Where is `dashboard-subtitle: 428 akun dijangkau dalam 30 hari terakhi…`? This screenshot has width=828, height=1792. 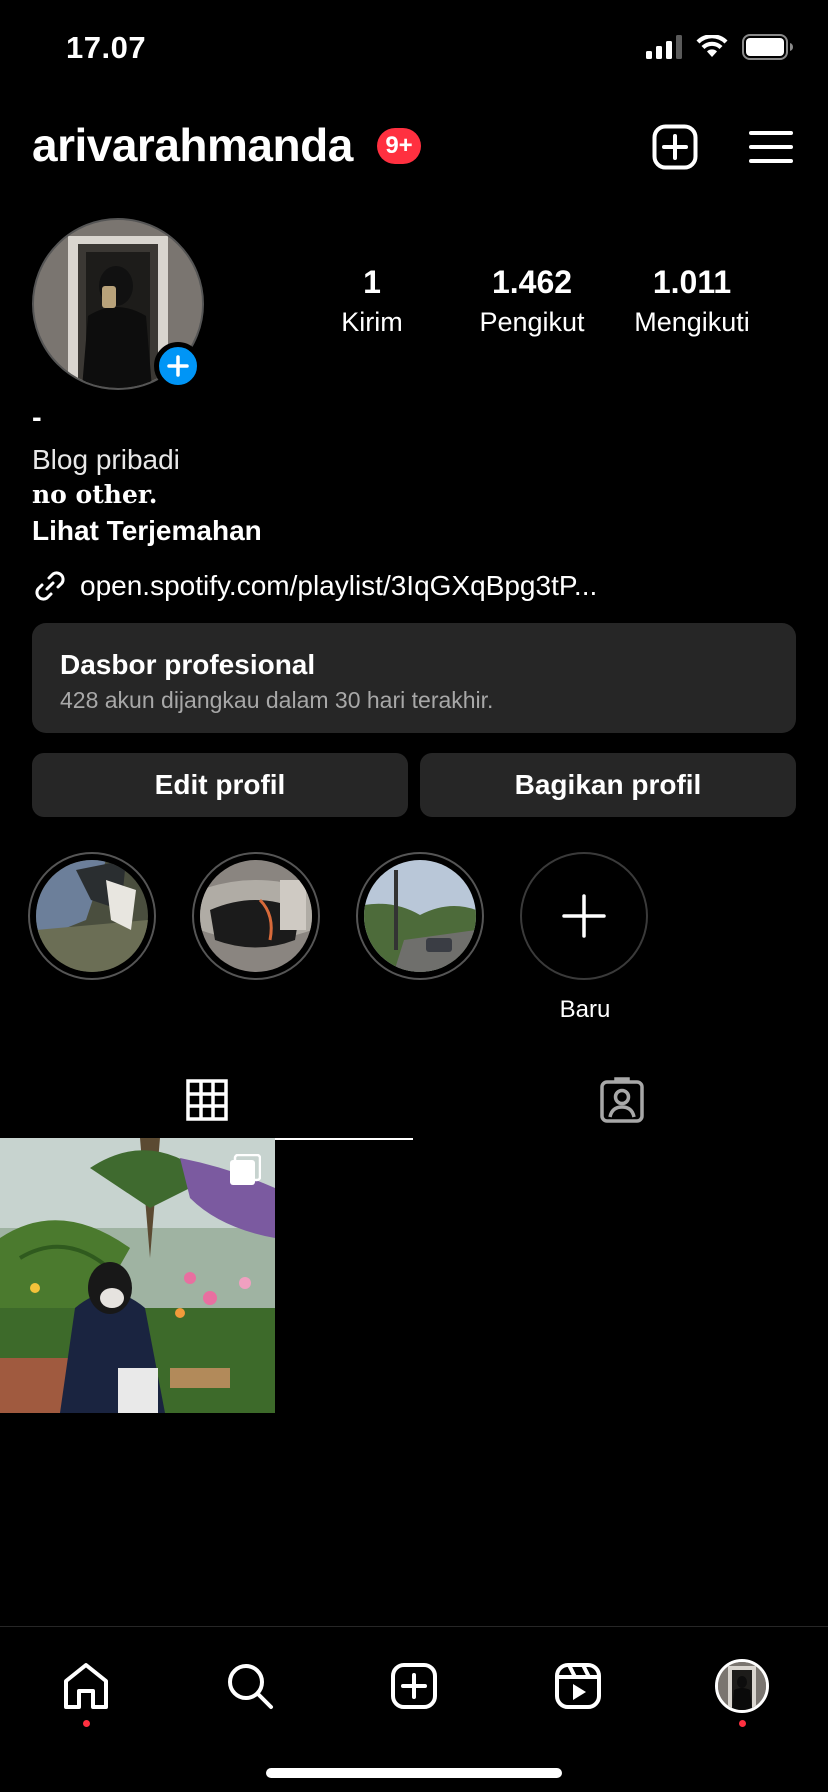 dashboard-subtitle: 428 akun dijangkau dalam 30 hari terakhi… is located at coordinates (277, 700).